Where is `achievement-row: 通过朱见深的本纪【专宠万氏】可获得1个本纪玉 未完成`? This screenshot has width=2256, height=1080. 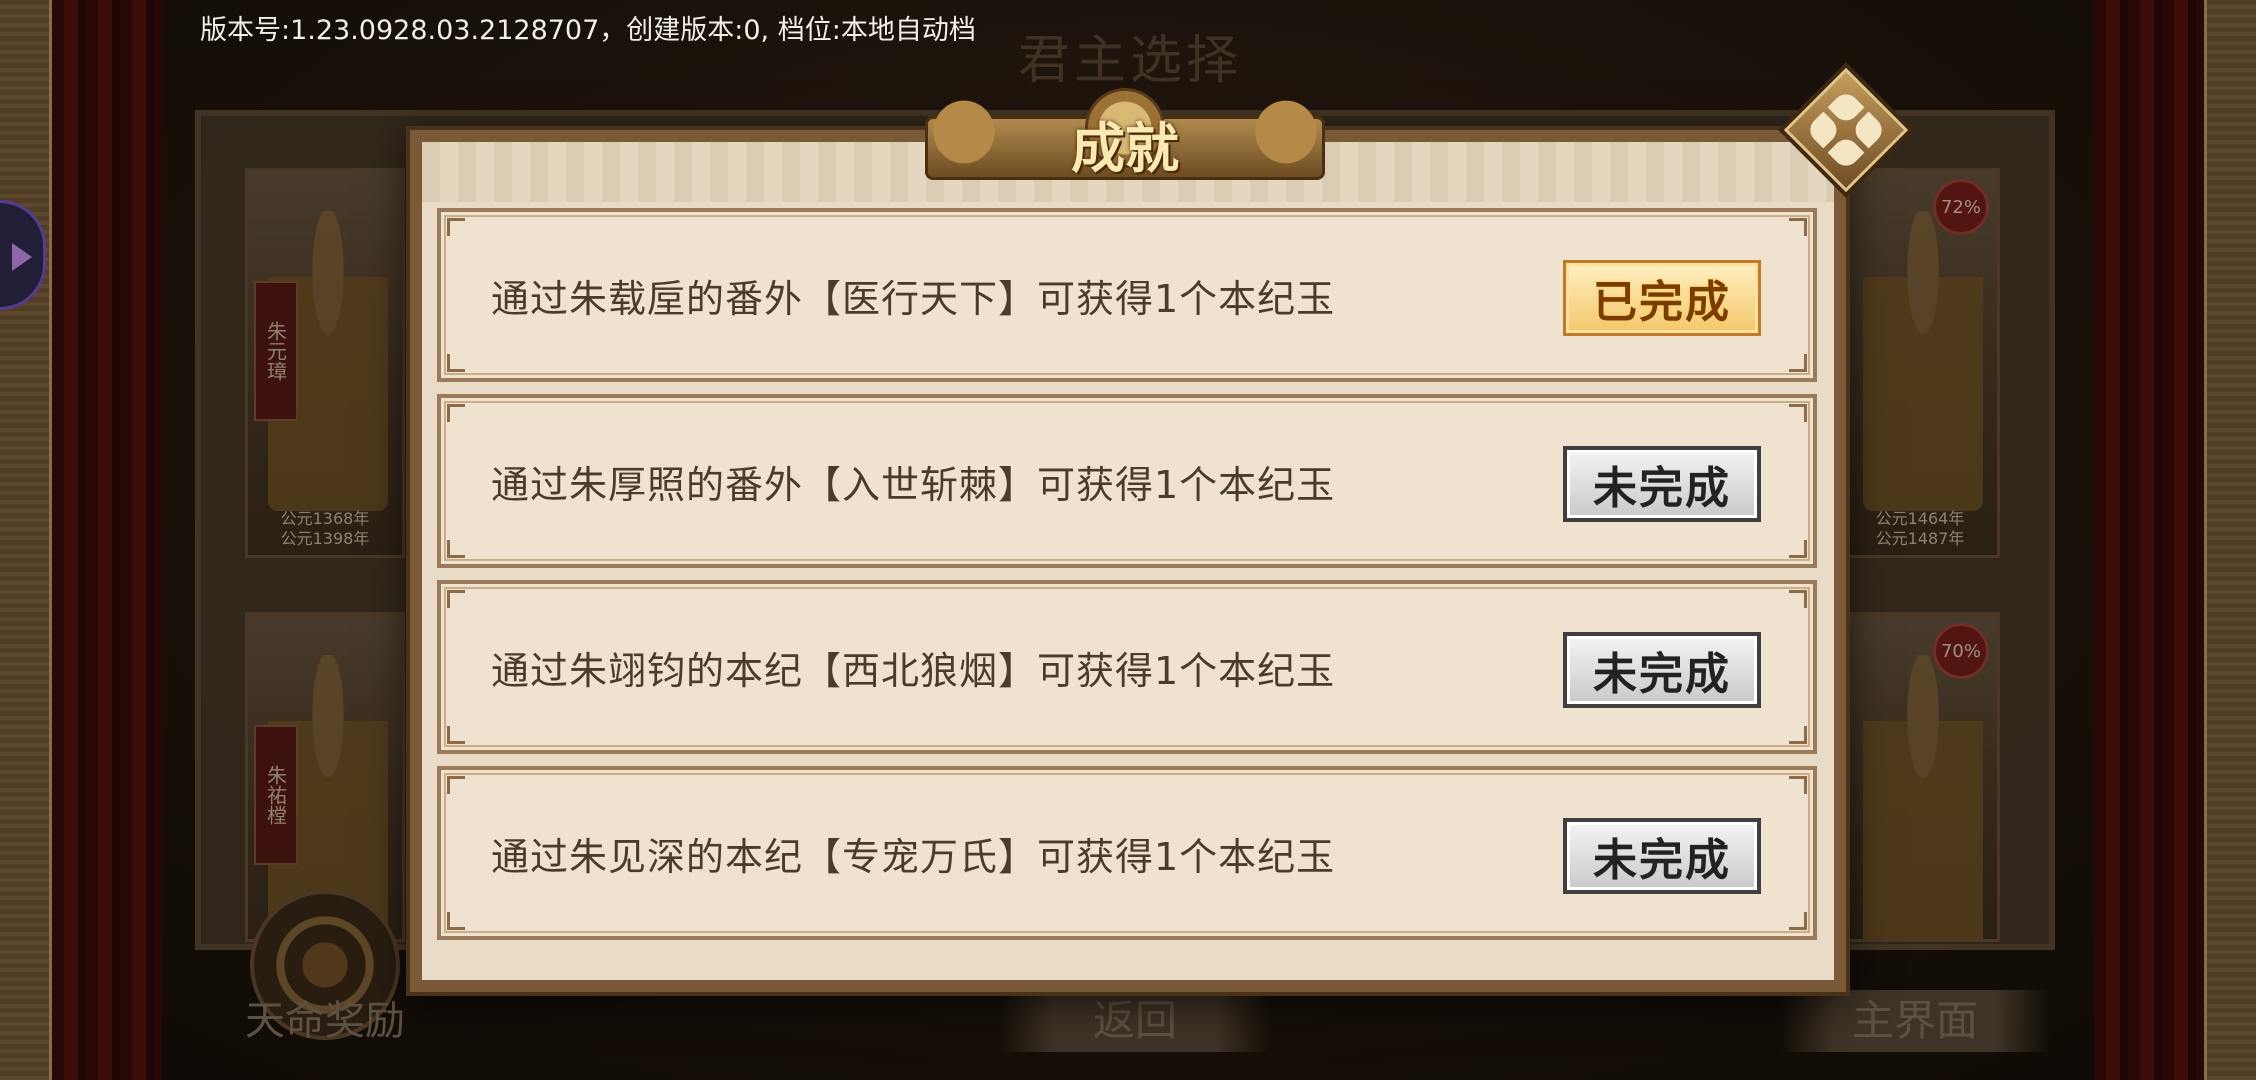
achievement-row: 通过朱见深的本纪【专宠万氏】可获得1个本纪玉 未完成 is located at coordinates (1127, 853).